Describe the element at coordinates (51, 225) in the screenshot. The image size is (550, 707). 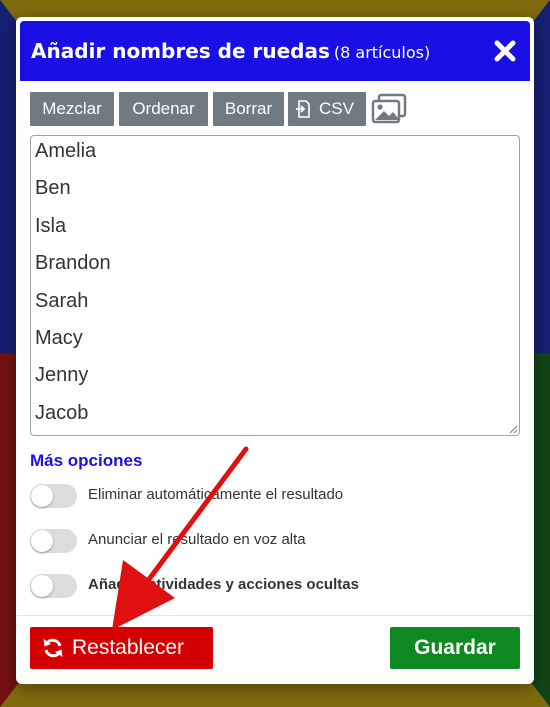
I see `name-entry: Isla` at that location.